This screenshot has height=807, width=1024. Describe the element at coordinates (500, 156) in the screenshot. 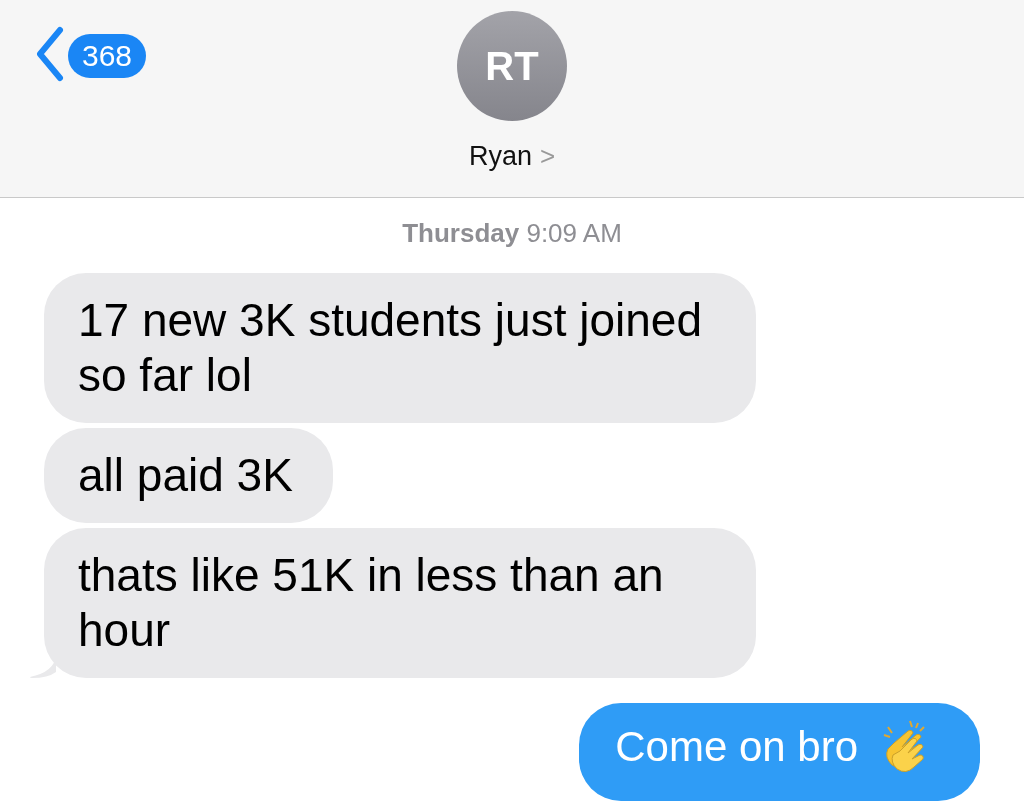

I see `contact-name: Ryan` at that location.